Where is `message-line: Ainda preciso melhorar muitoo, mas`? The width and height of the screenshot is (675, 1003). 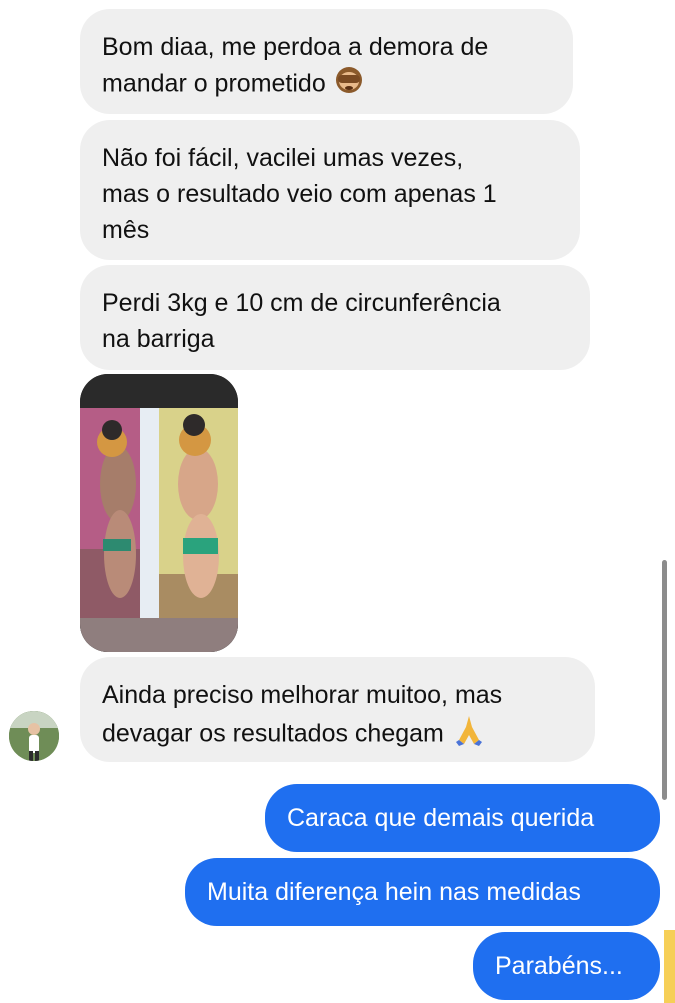
message-line: Ainda preciso melhorar muitoo, mas is located at coordinates (302, 695).